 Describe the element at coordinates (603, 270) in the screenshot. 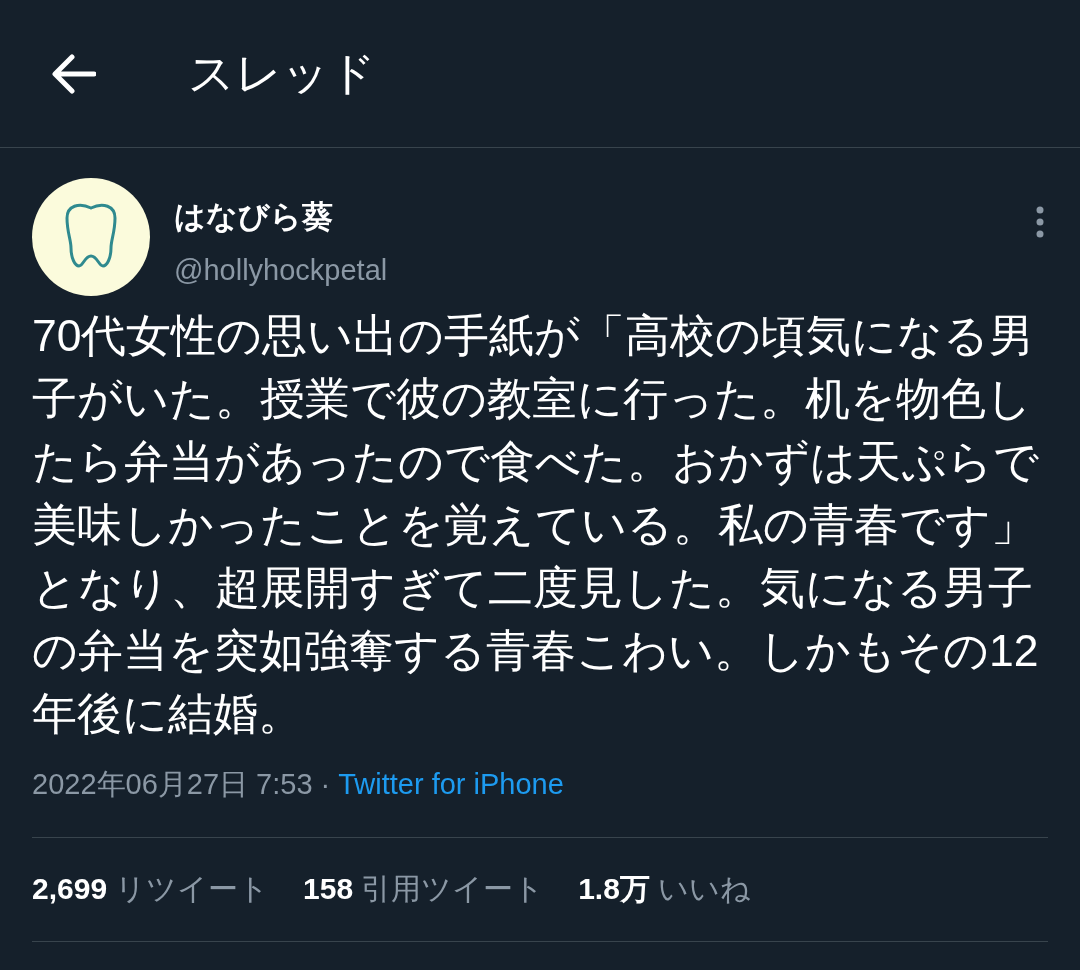

I see `author-handle: @hollyhockpetal` at that location.